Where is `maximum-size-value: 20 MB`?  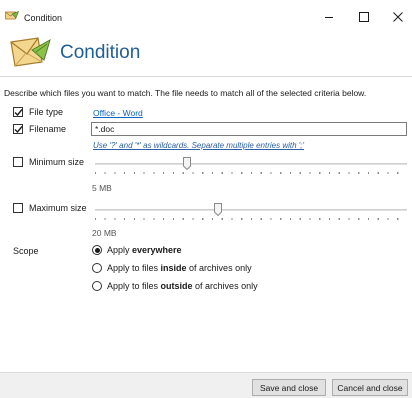 maximum-size-value: 20 MB is located at coordinates (104, 233).